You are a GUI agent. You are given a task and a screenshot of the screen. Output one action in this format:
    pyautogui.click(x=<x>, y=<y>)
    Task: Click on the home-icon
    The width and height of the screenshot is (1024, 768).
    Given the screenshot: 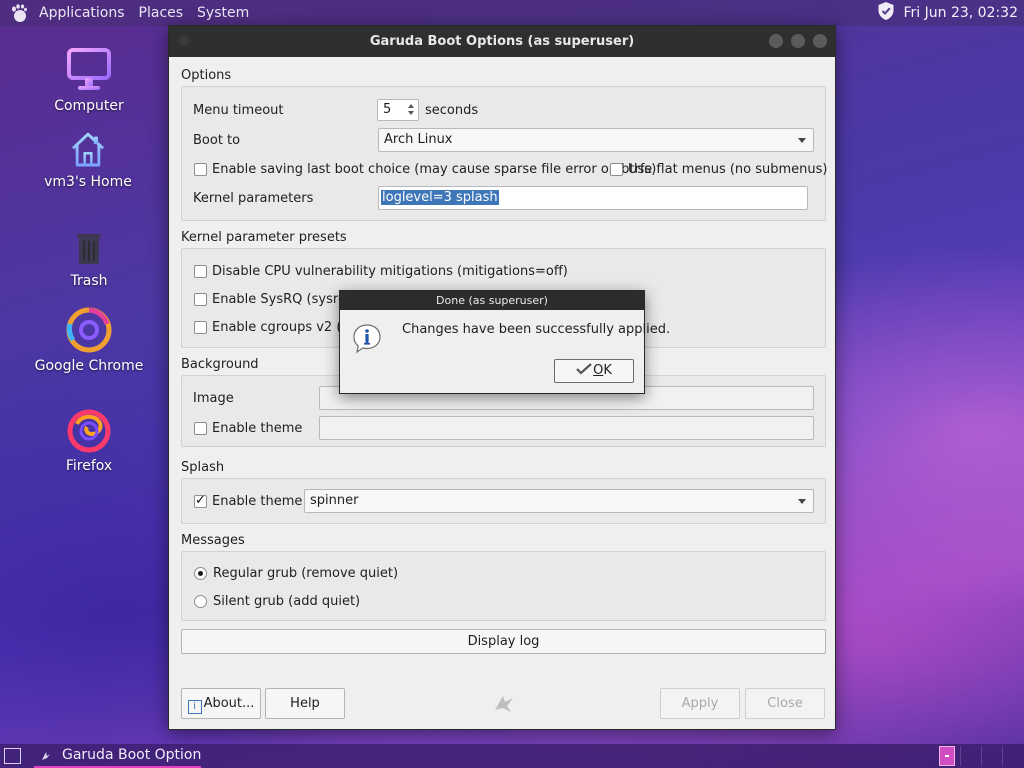 What is the action you would take?
    pyautogui.click(x=88, y=149)
    